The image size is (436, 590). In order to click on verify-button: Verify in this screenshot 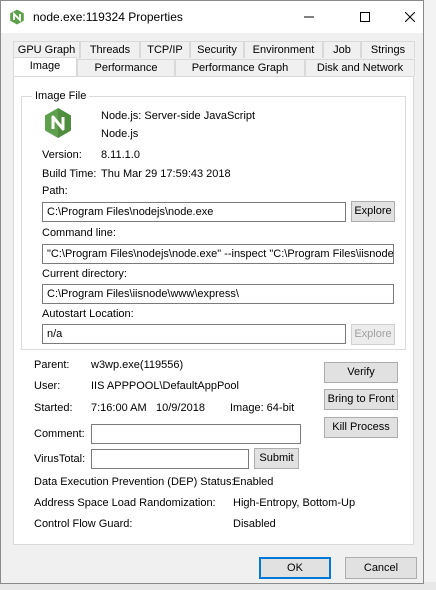, I will do `click(361, 372)`.